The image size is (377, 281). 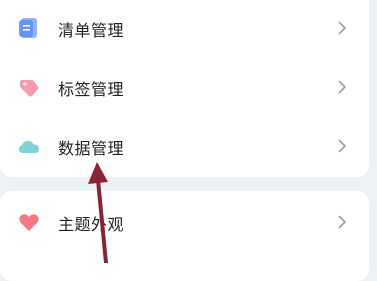 What do you see at coordinates (29, 222) in the screenshot?
I see `heart-icon` at bounding box center [29, 222].